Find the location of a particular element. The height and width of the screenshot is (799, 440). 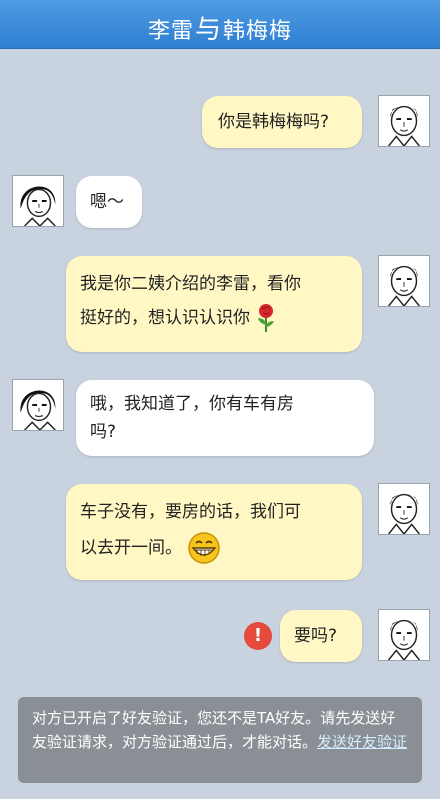

message-line-with-emoji: 挺好的，想认识认识你 is located at coordinates (214, 318).